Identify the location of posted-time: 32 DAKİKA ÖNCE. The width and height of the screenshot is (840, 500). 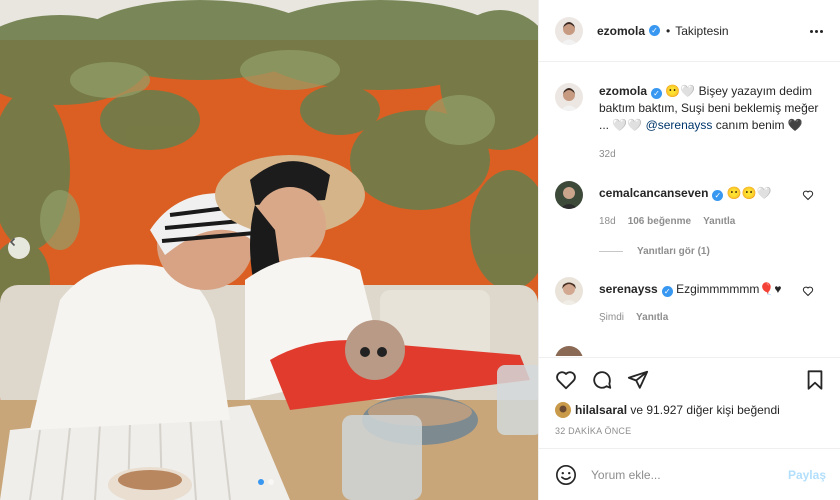
(689, 431).